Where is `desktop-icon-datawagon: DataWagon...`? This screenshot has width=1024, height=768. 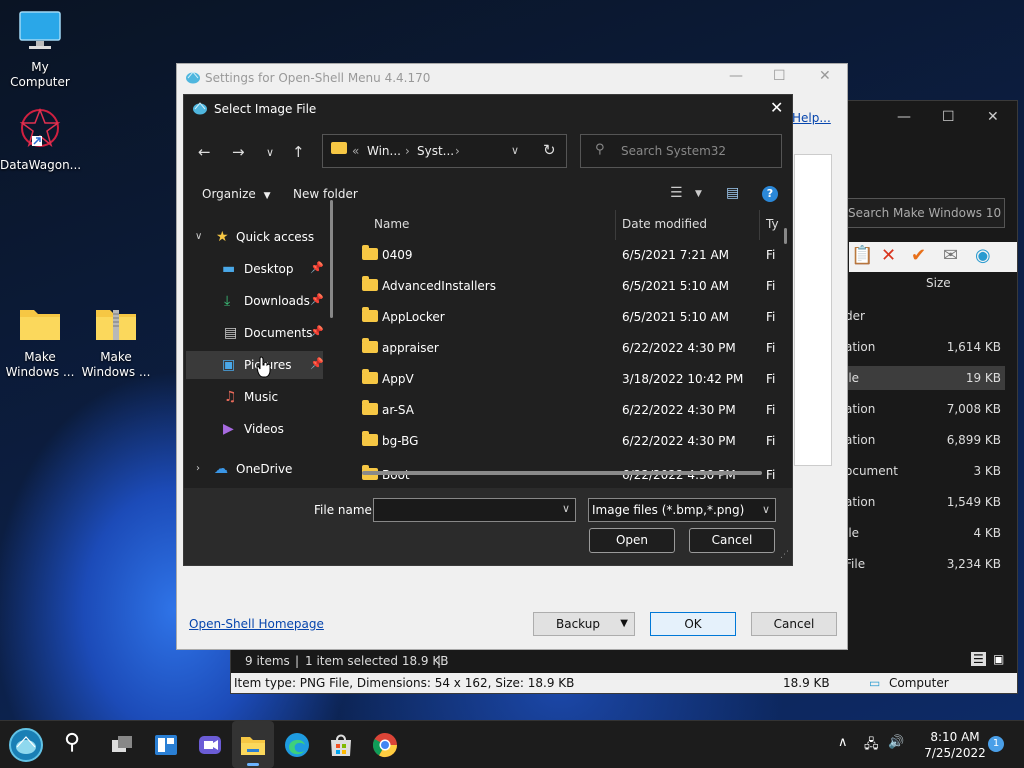
desktop-icon-datawagon: DataWagon... is located at coordinates (40, 139).